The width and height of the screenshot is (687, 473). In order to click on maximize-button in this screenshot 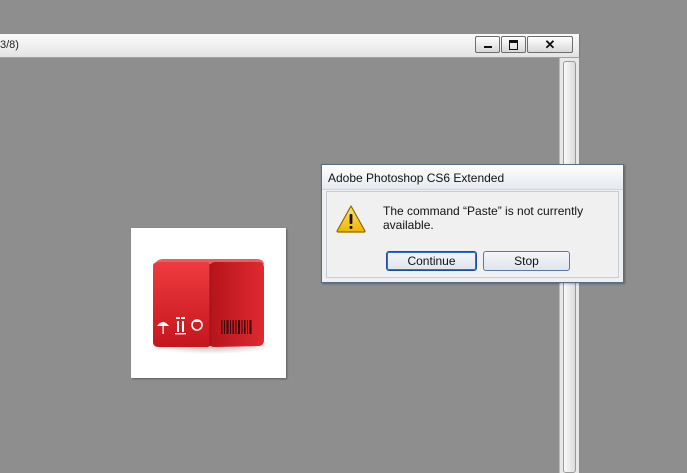, I will do `click(513, 44)`.